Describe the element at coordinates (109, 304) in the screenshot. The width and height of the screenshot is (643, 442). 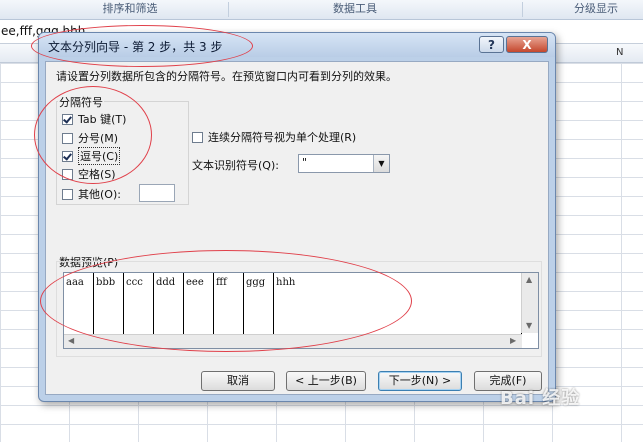
I see `preview-cell: bbb` at that location.